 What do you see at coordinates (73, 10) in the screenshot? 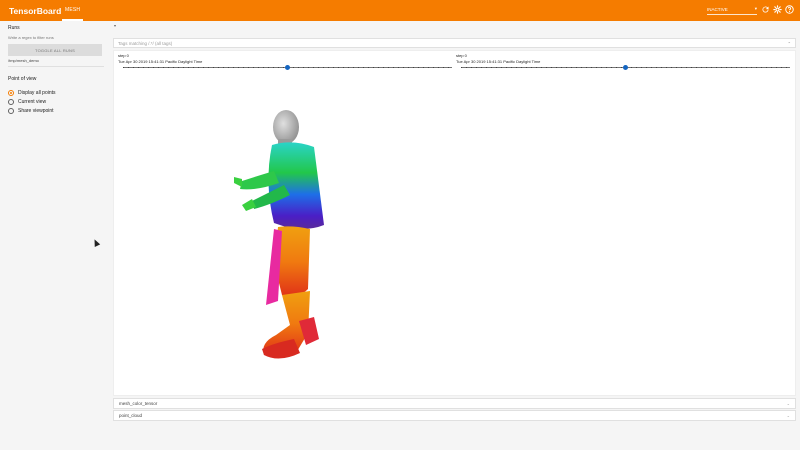
I see `tab-mesh: MESH` at bounding box center [73, 10].